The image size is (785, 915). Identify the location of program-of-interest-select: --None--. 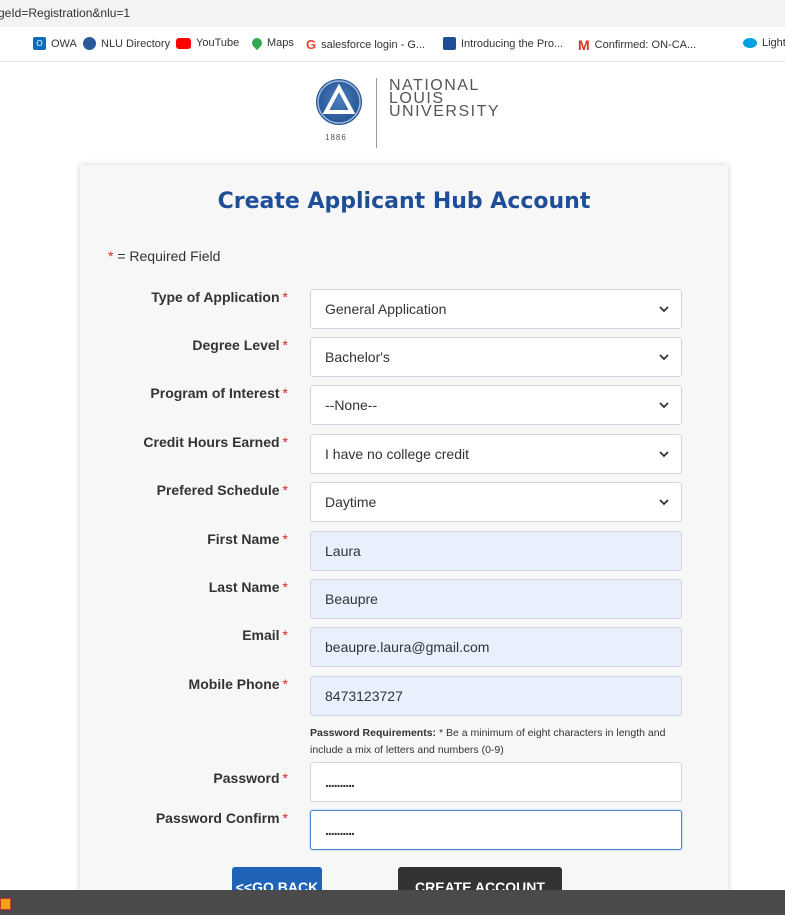
(496, 405).